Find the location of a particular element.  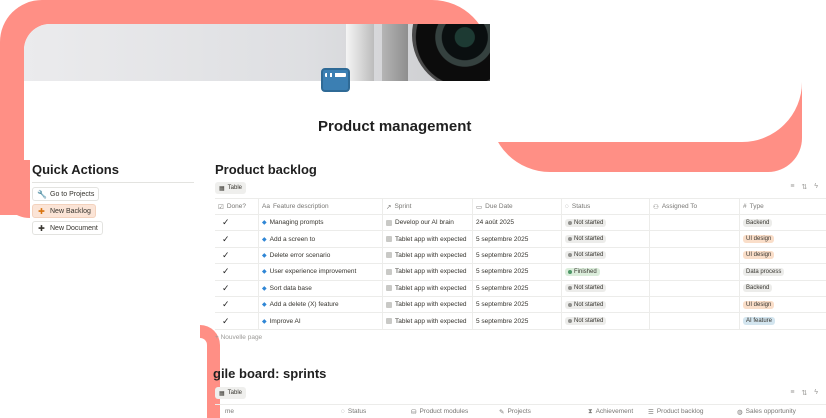

type-cell: AI feature is located at coordinates (782, 321).